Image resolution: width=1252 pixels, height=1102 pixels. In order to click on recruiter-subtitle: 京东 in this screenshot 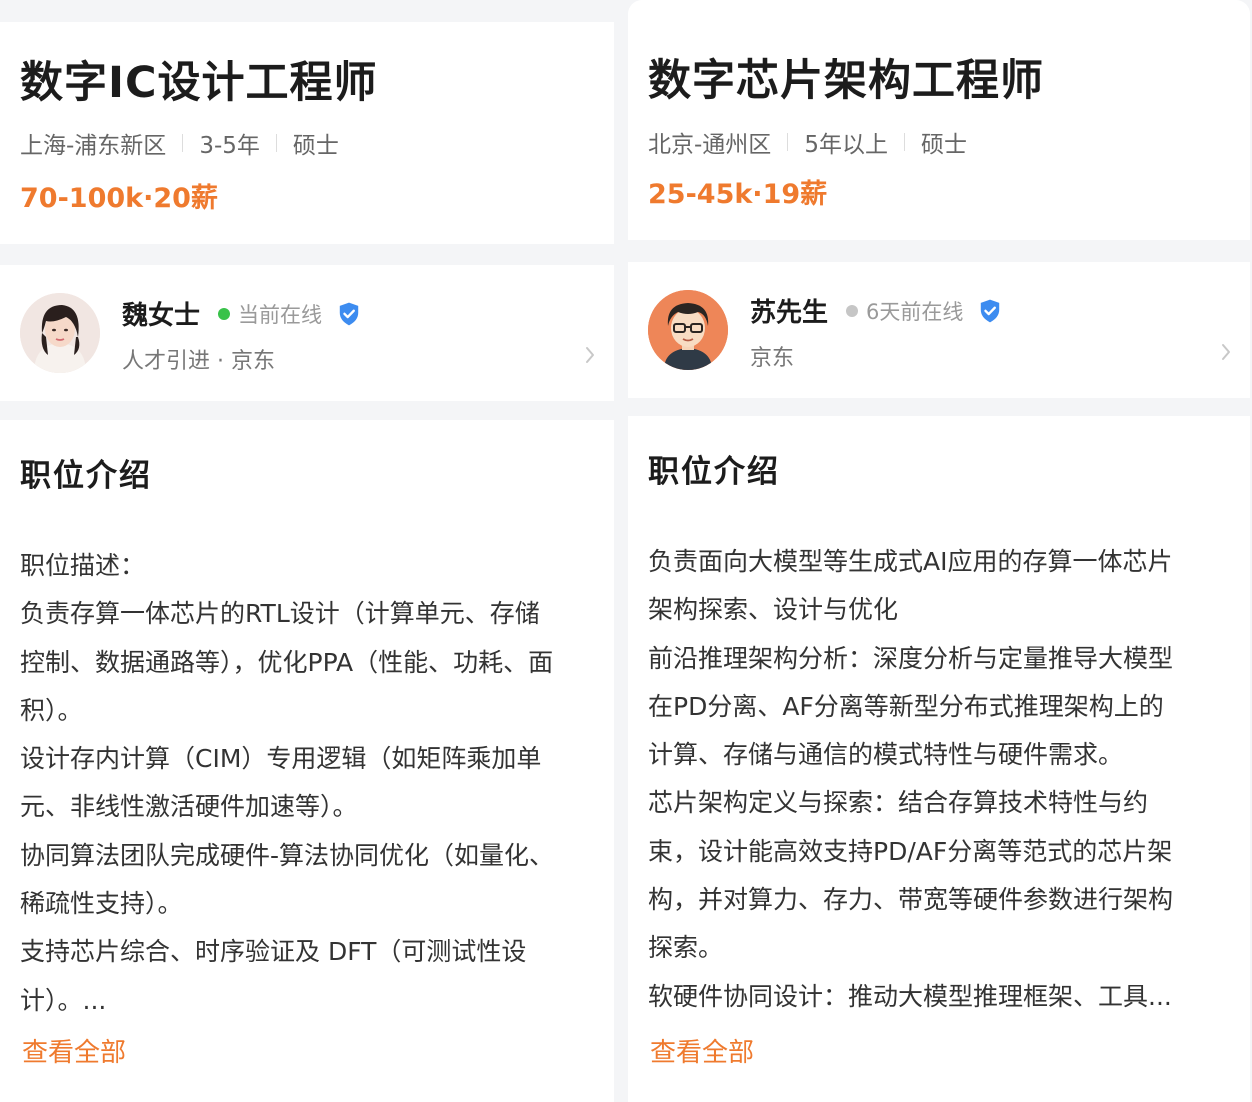, I will do `click(772, 358)`.